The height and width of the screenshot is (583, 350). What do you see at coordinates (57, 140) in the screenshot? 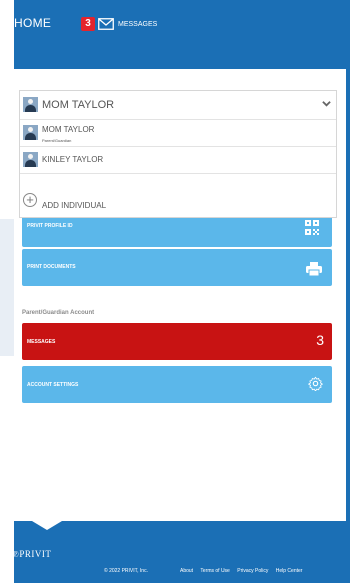
I see `option-role: Parent/Guardian` at bounding box center [57, 140].